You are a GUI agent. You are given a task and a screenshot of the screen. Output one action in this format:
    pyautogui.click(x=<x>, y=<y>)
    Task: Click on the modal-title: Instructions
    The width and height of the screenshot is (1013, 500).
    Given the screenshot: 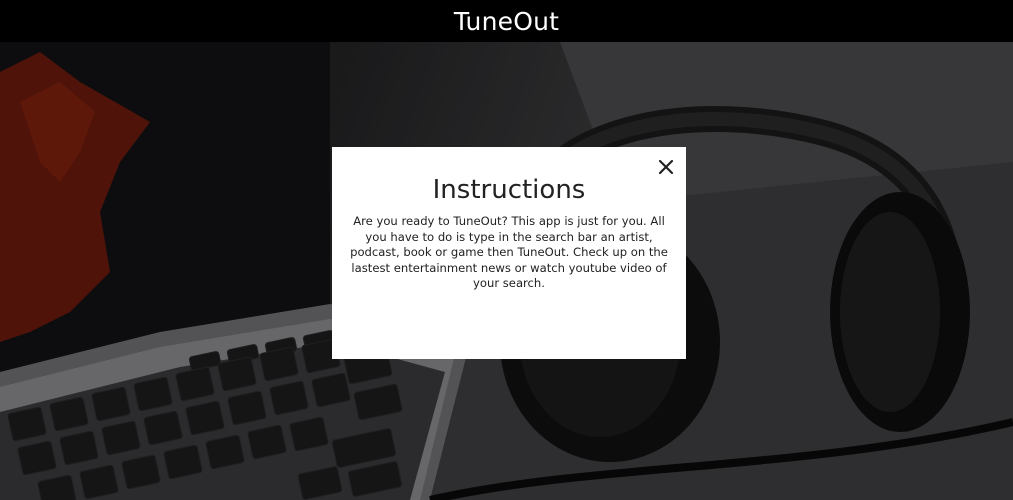 What is the action you would take?
    pyautogui.click(x=509, y=190)
    